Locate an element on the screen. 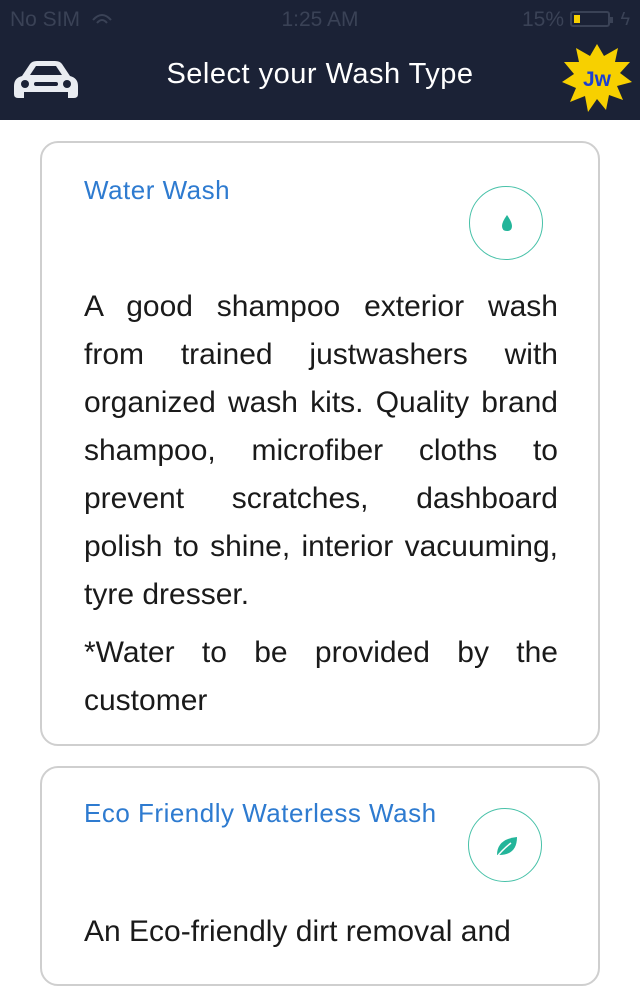 The image size is (640, 986). battery-percent: 15% is located at coordinates (542, 19).